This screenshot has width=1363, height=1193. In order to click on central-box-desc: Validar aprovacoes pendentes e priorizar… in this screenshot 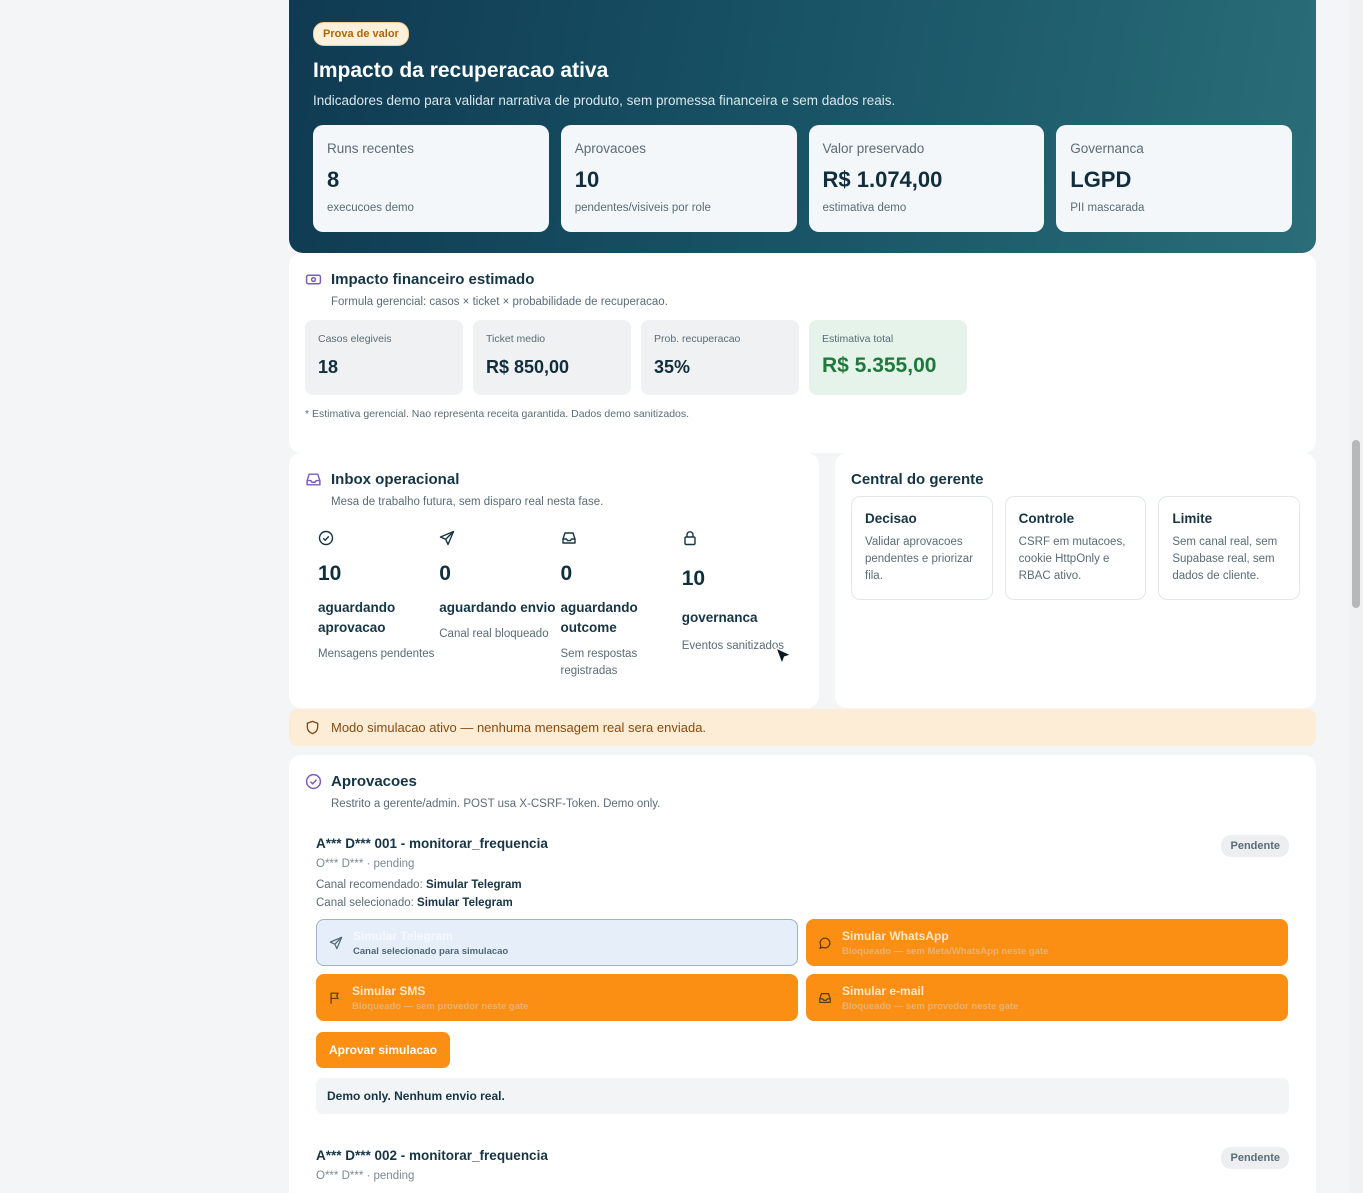, I will do `click(919, 559)`.